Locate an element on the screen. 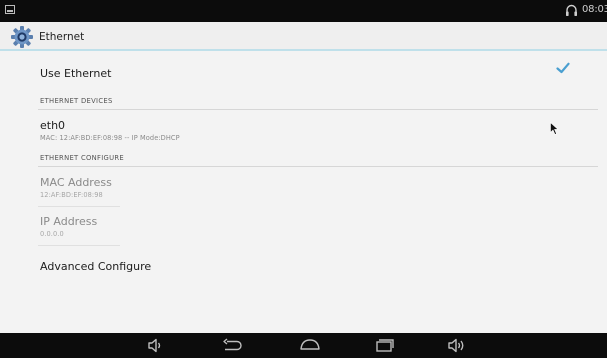 The height and width of the screenshot is (358, 607). section-header-devices: ETHERNET DEVICES is located at coordinates (76, 101).